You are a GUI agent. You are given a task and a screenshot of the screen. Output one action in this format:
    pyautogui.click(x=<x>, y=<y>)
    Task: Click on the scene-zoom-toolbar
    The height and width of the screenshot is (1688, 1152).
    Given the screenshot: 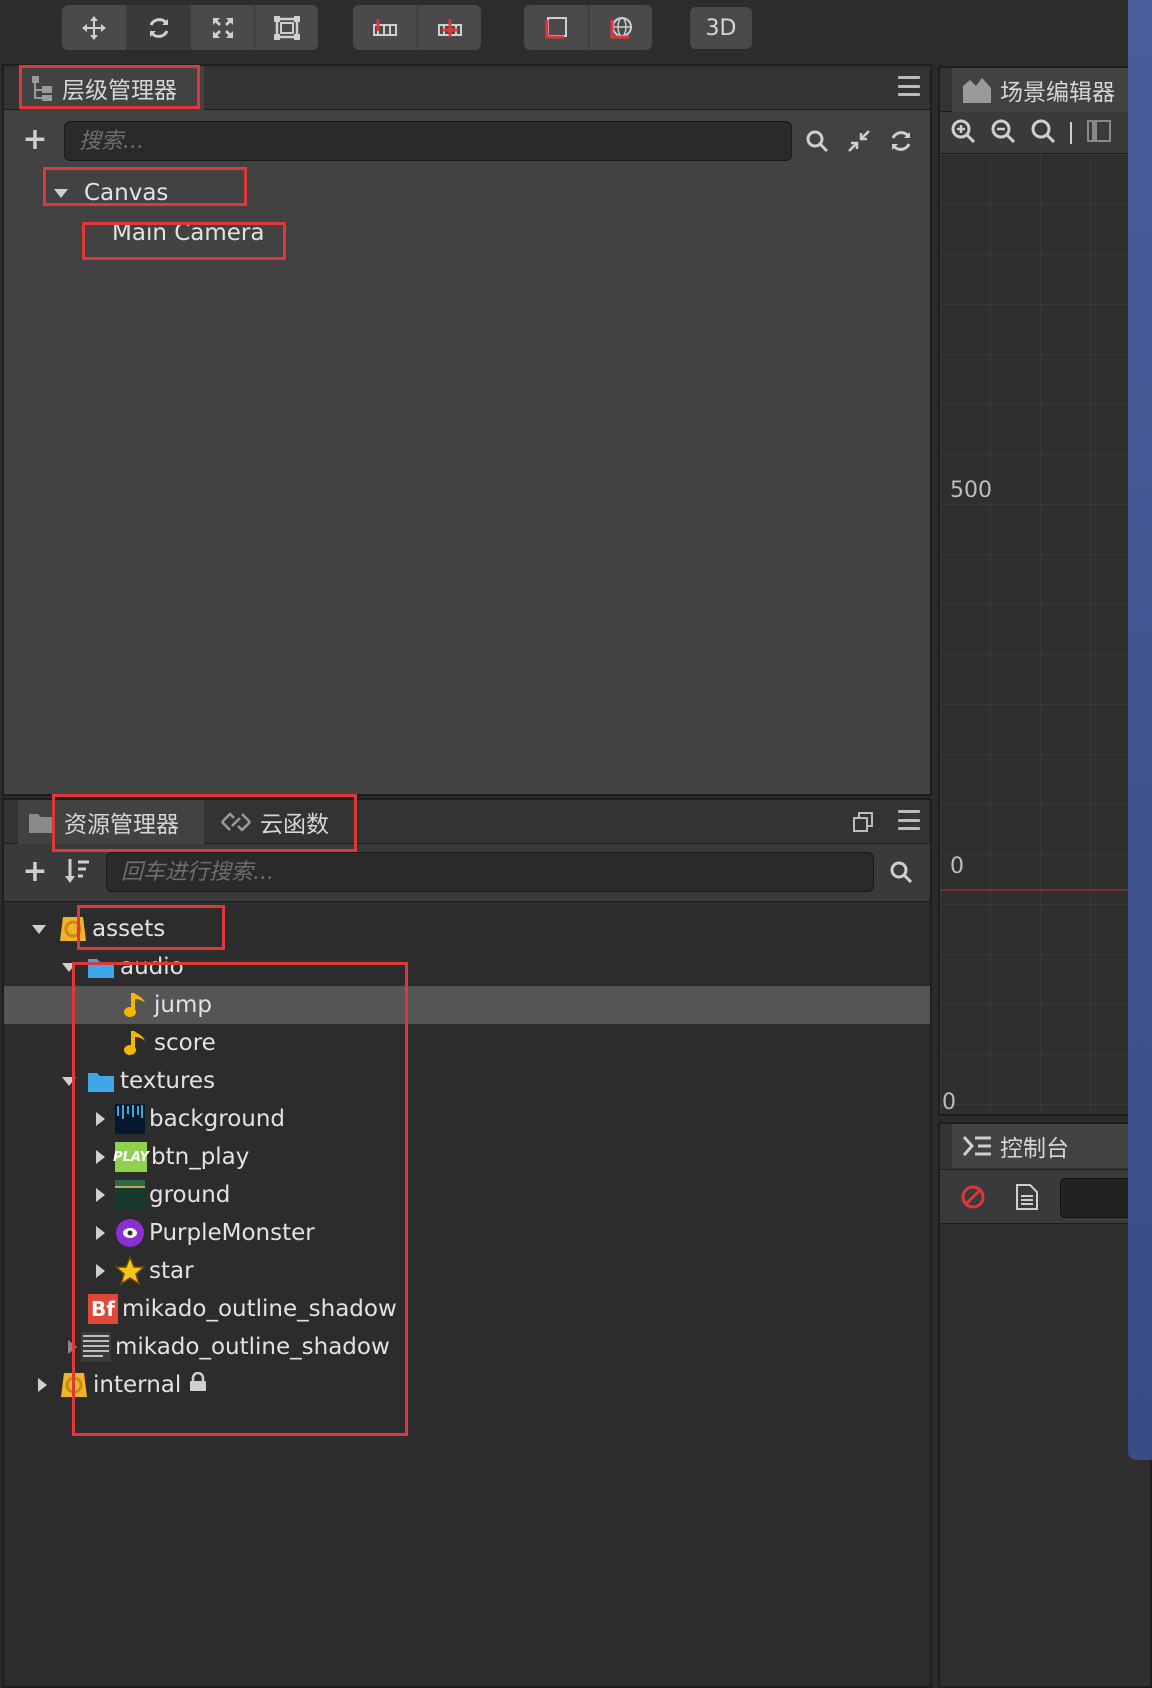 What is the action you would take?
    pyautogui.click(x=1045, y=133)
    